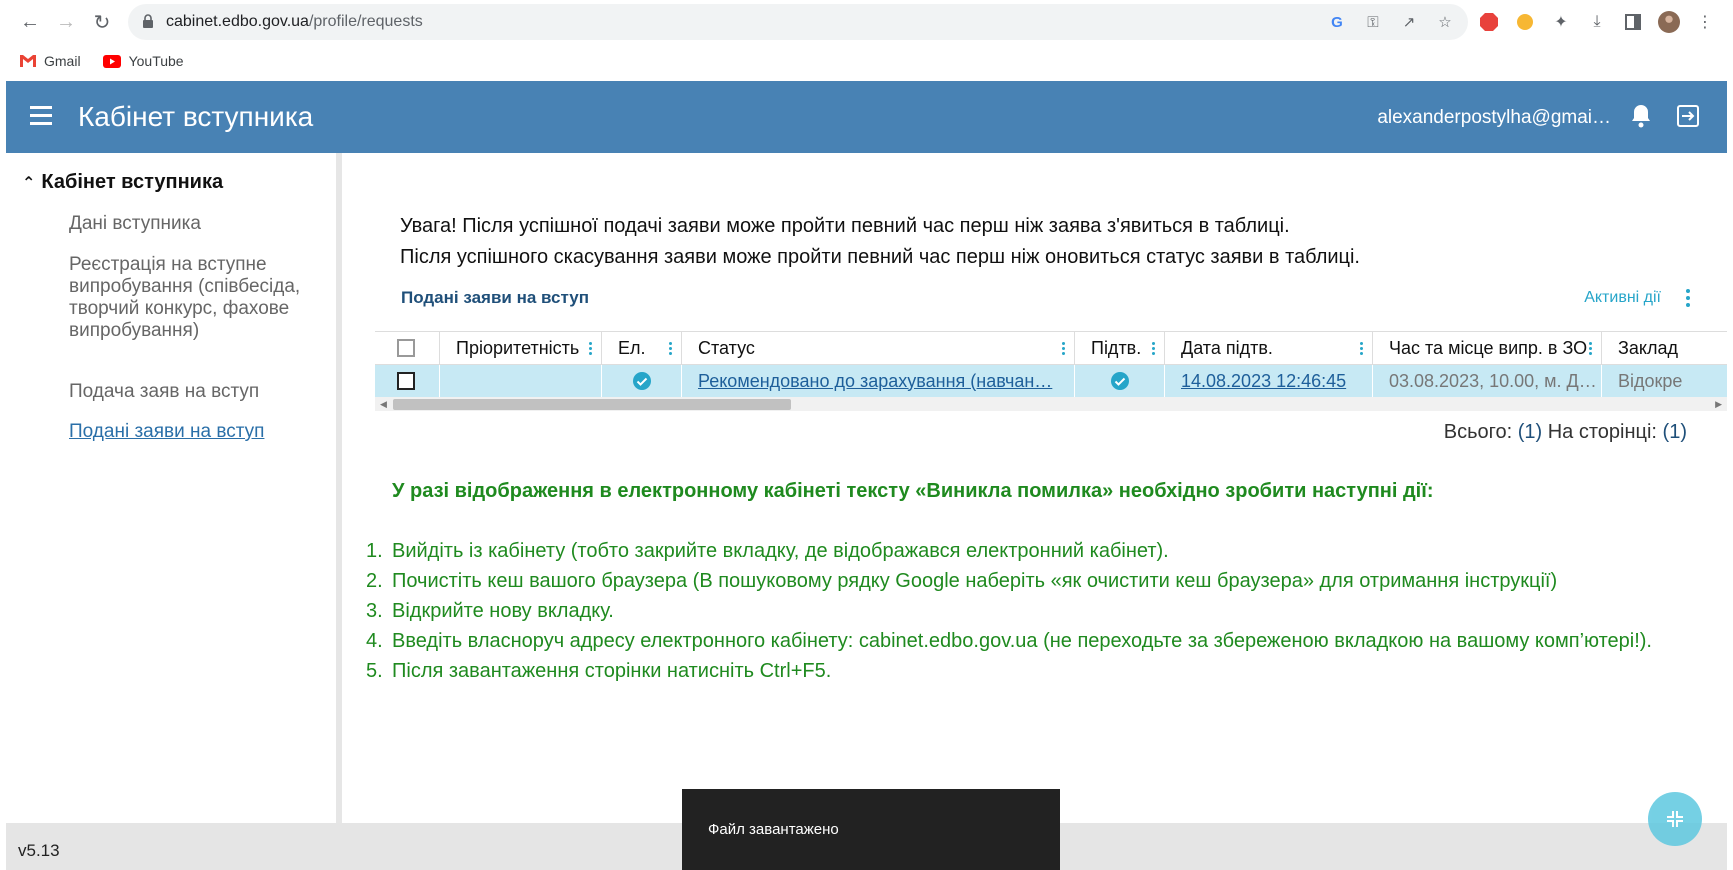 The width and height of the screenshot is (1733, 870). I want to click on select-all-checkbox, so click(406, 348).